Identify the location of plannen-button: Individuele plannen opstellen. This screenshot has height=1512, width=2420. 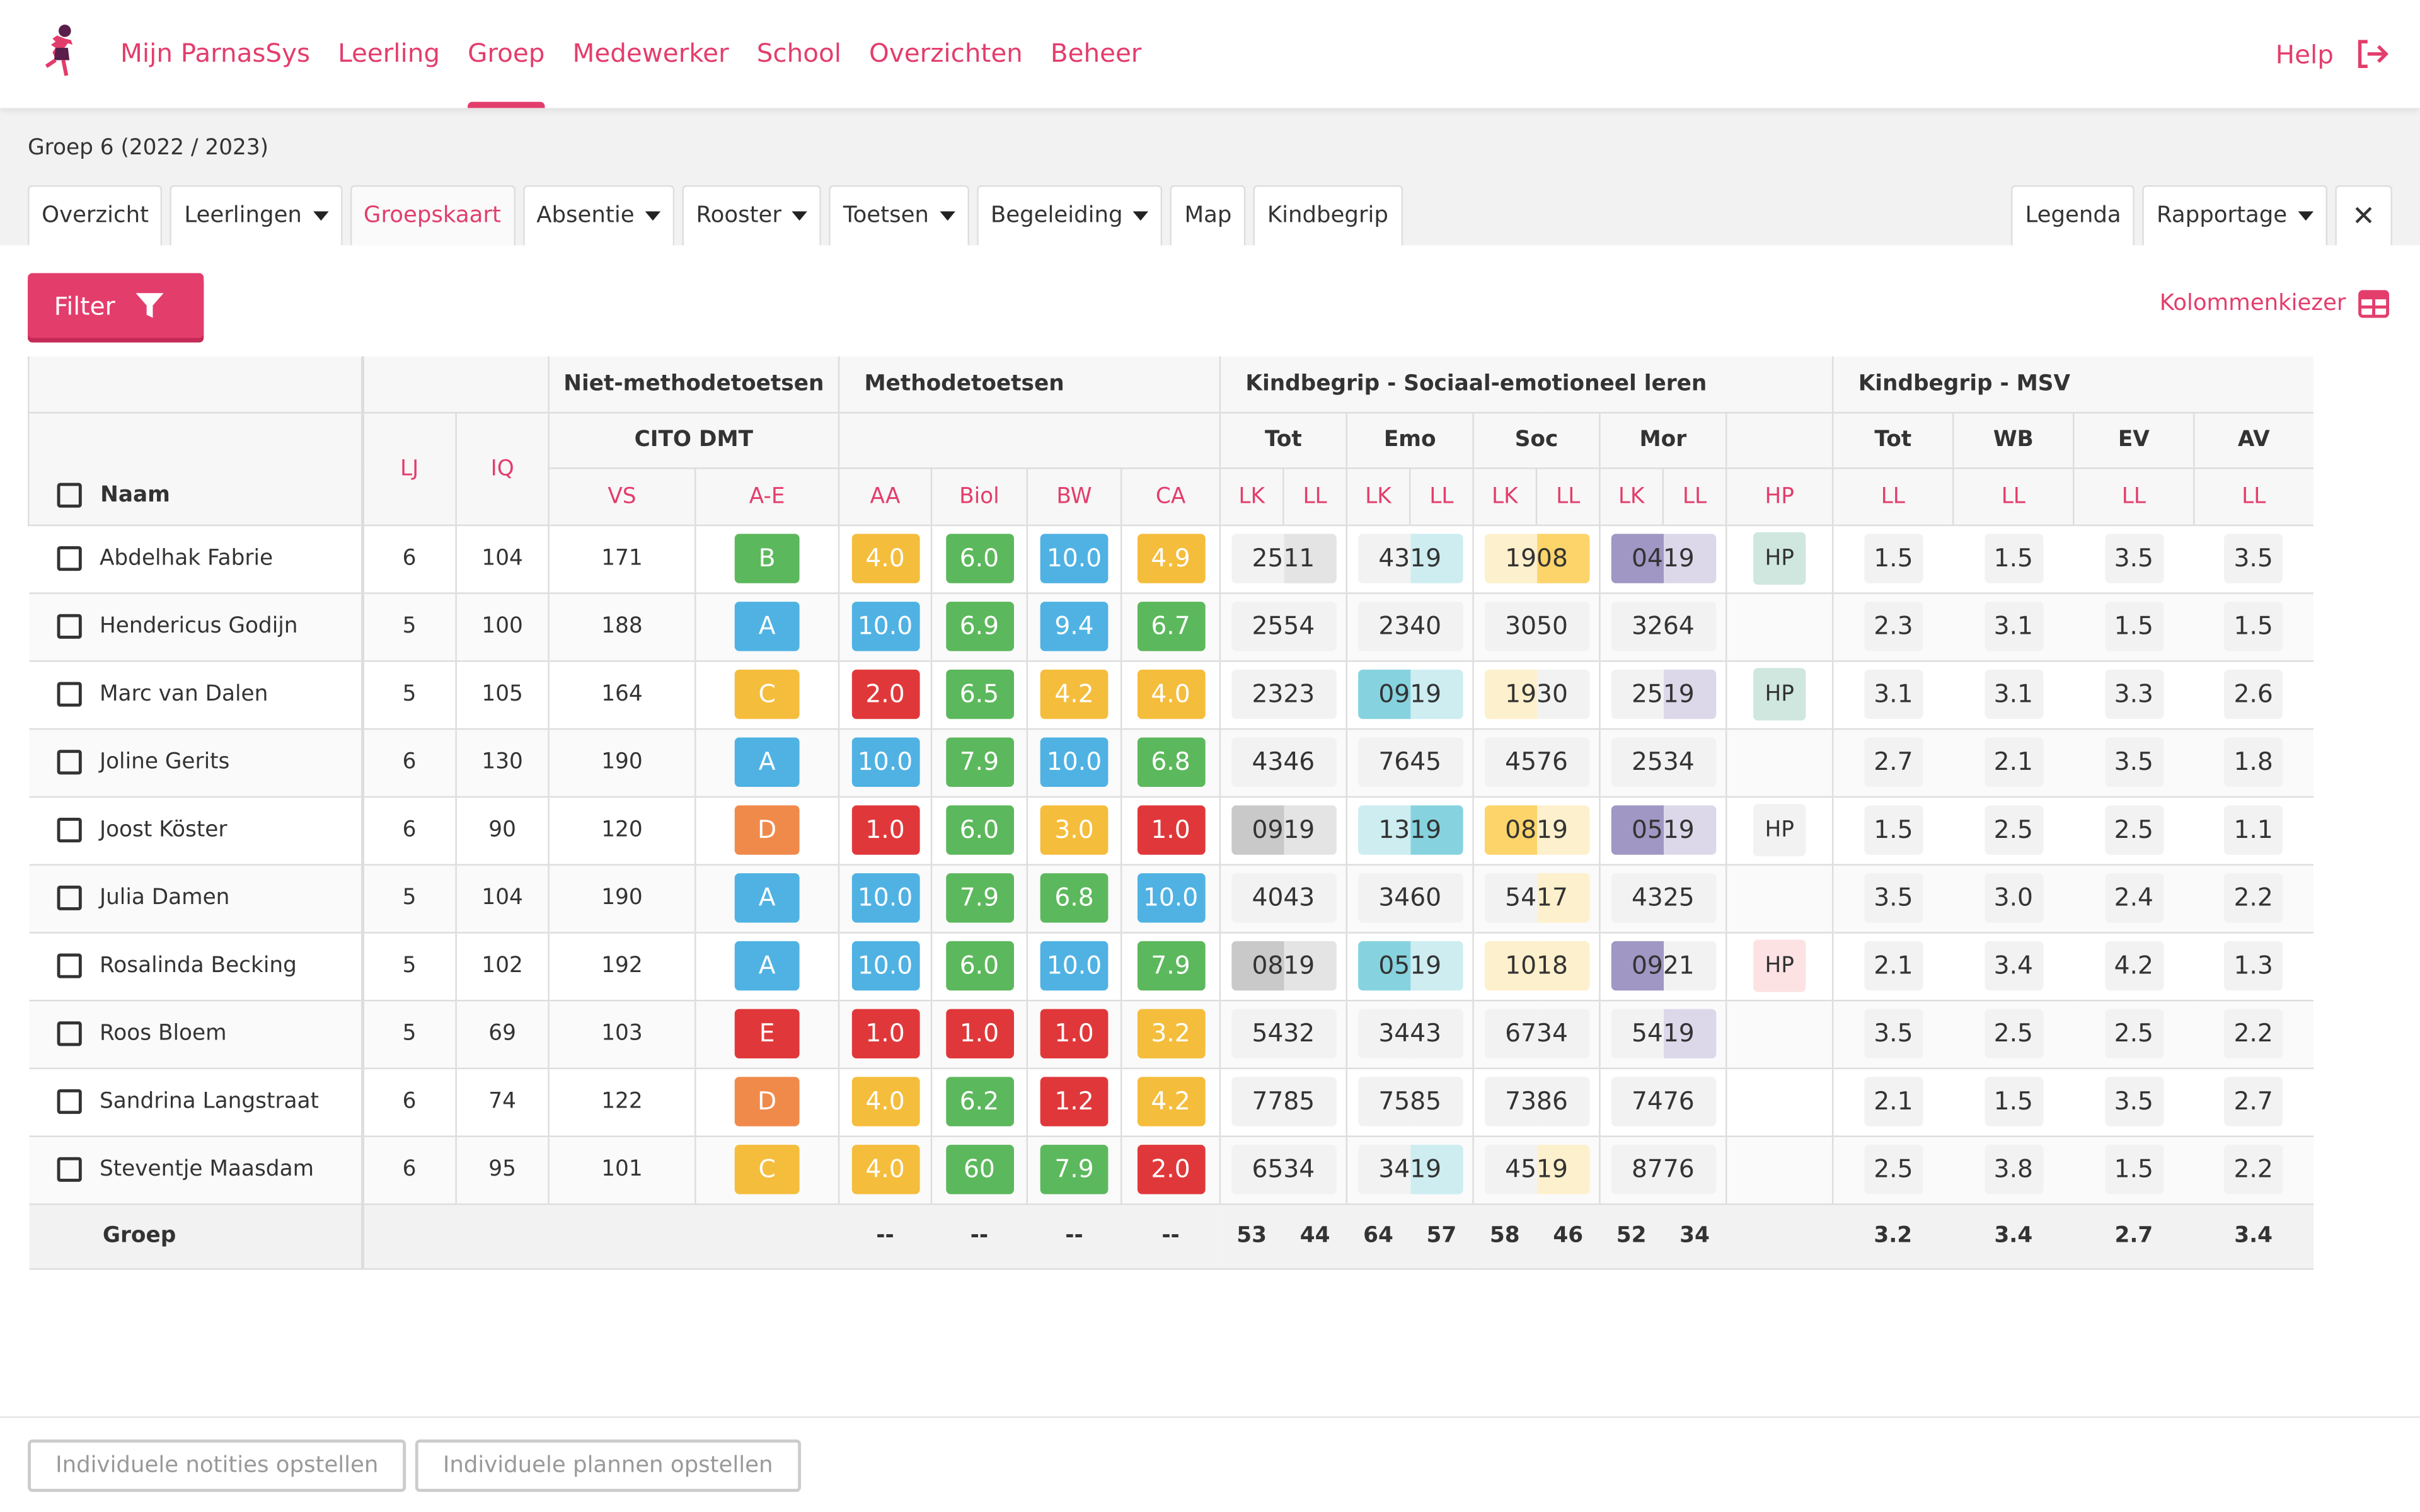
(608, 1465).